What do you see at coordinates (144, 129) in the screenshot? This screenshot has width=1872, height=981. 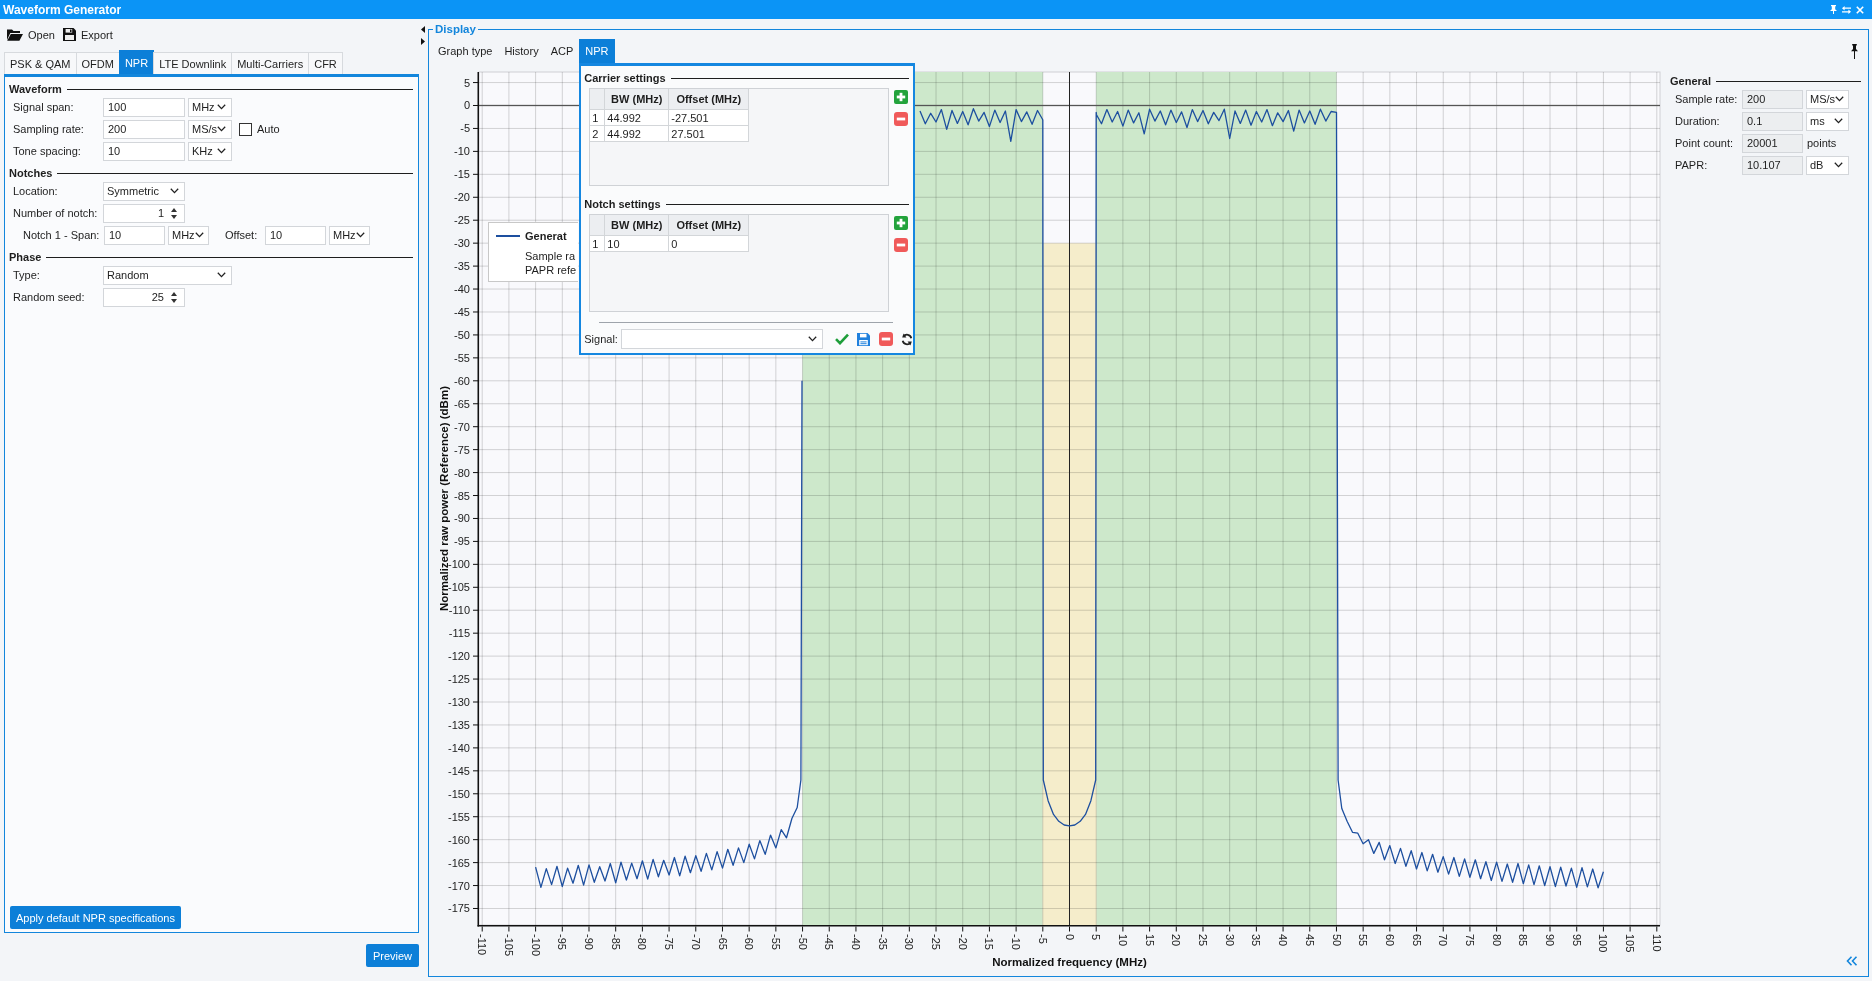 I see `input-field: 200` at bounding box center [144, 129].